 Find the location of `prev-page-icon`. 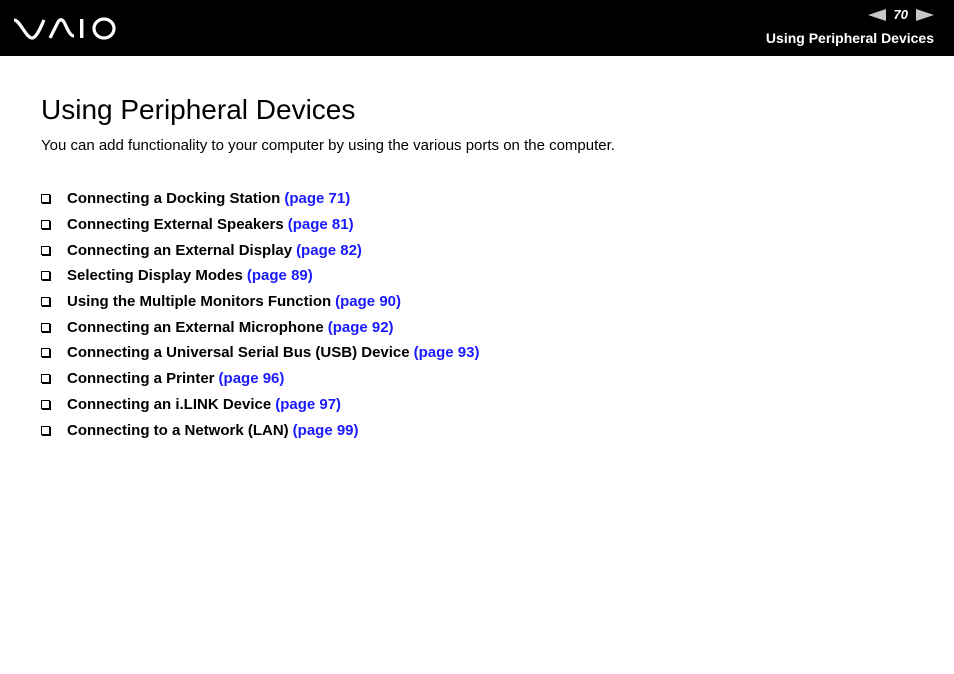

prev-page-icon is located at coordinates (876, 14).